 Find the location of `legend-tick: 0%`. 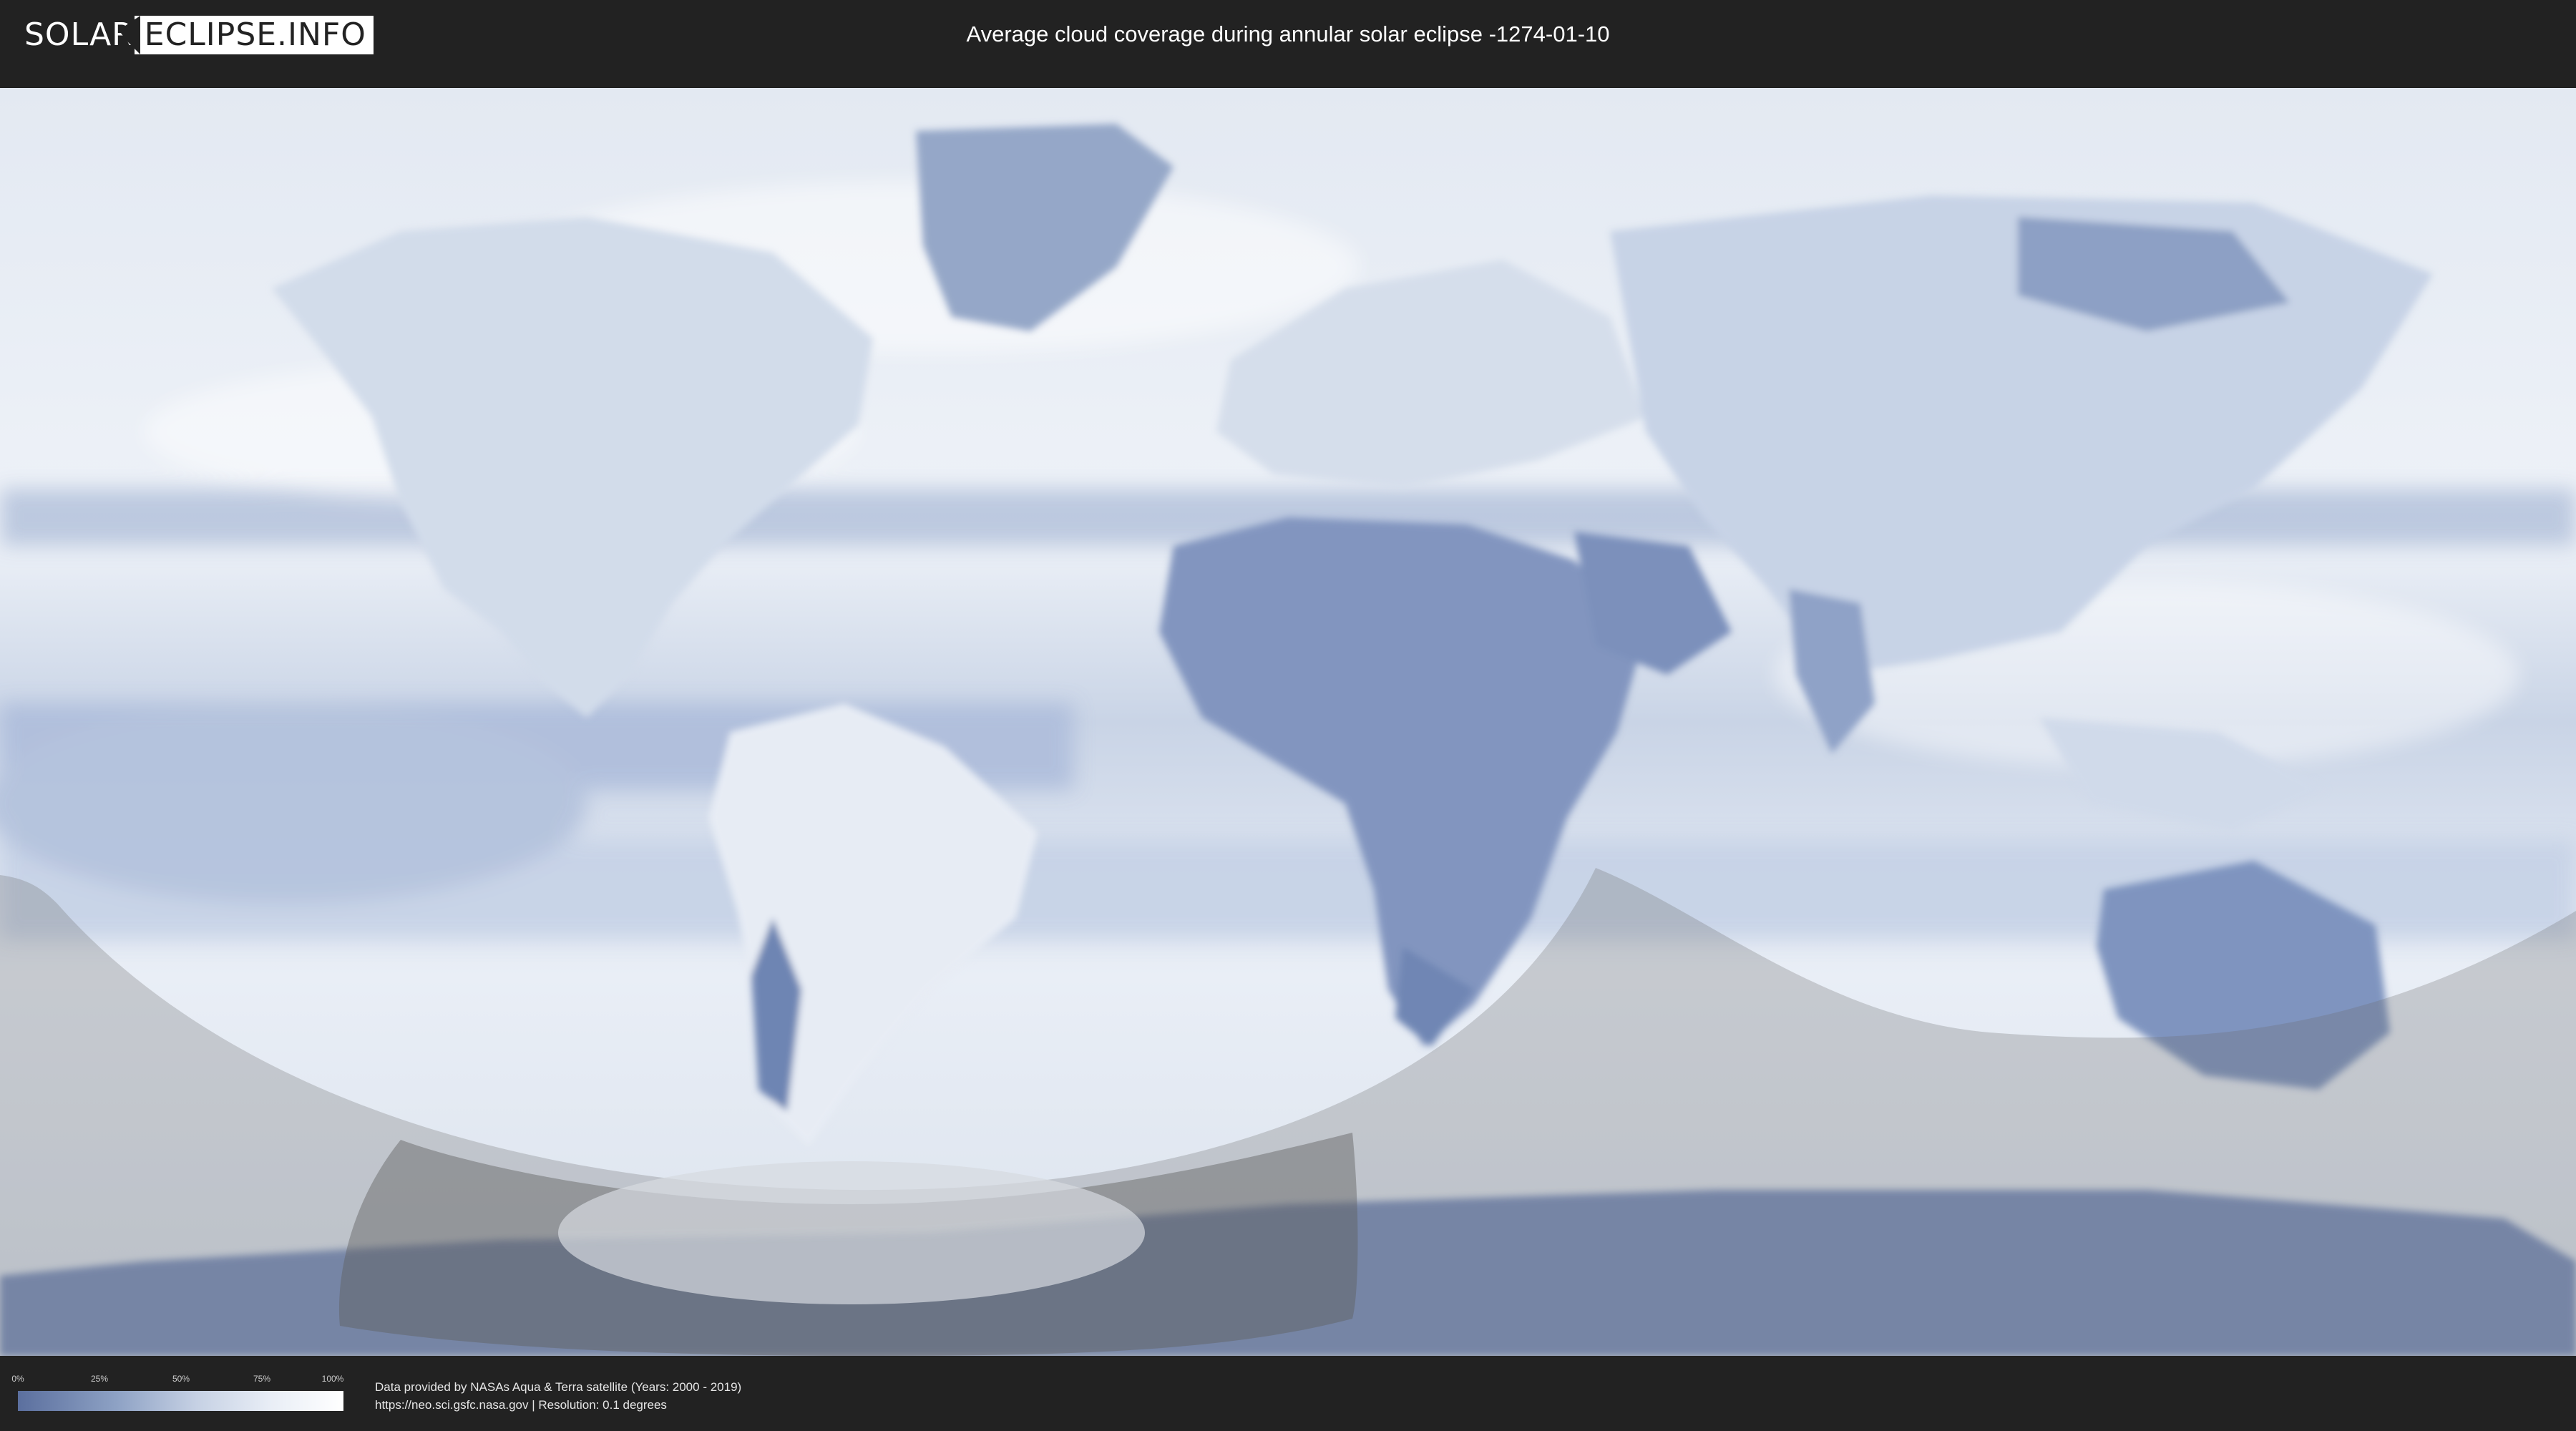

legend-tick: 0% is located at coordinates (17, 1379).